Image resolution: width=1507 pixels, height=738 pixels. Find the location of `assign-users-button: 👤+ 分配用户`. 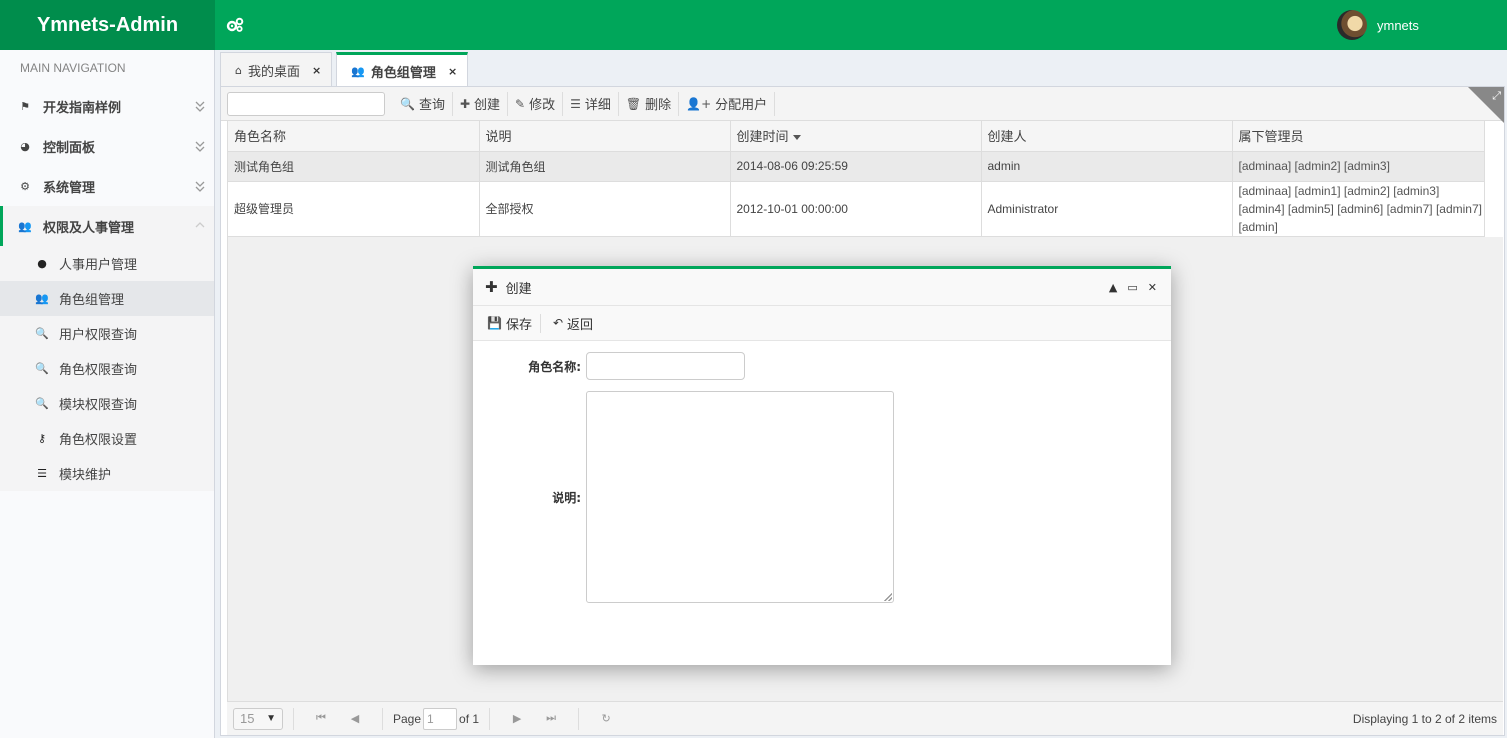

assign-users-button: 👤+ 分配用户 is located at coordinates (727, 103).